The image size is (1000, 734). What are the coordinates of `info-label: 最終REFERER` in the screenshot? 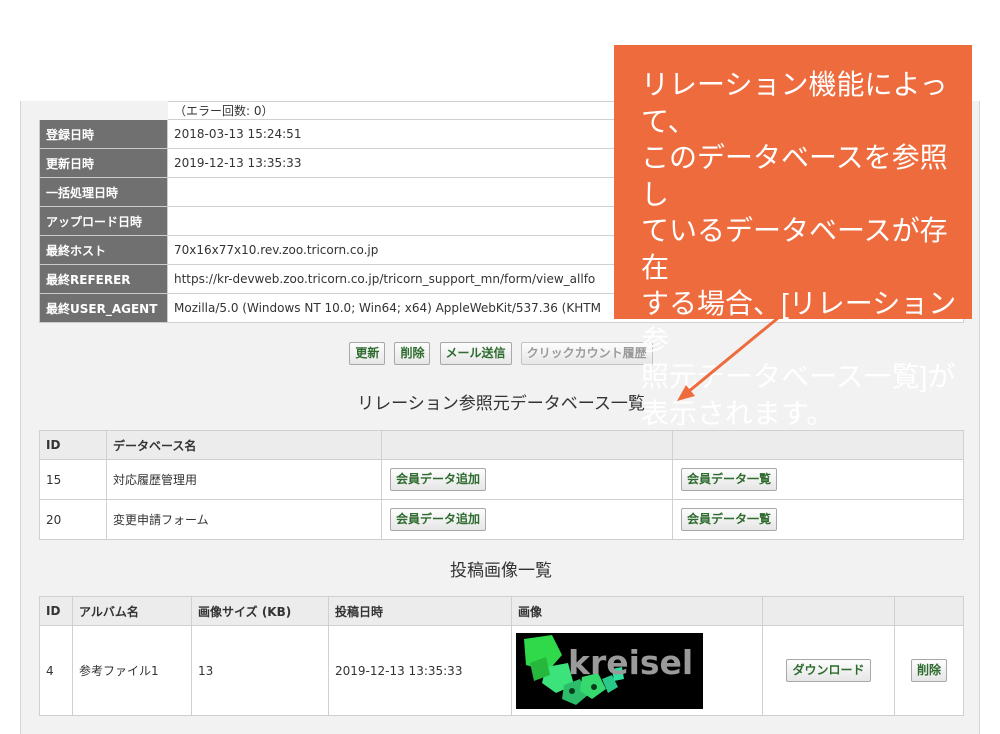 It's located at (103, 279).